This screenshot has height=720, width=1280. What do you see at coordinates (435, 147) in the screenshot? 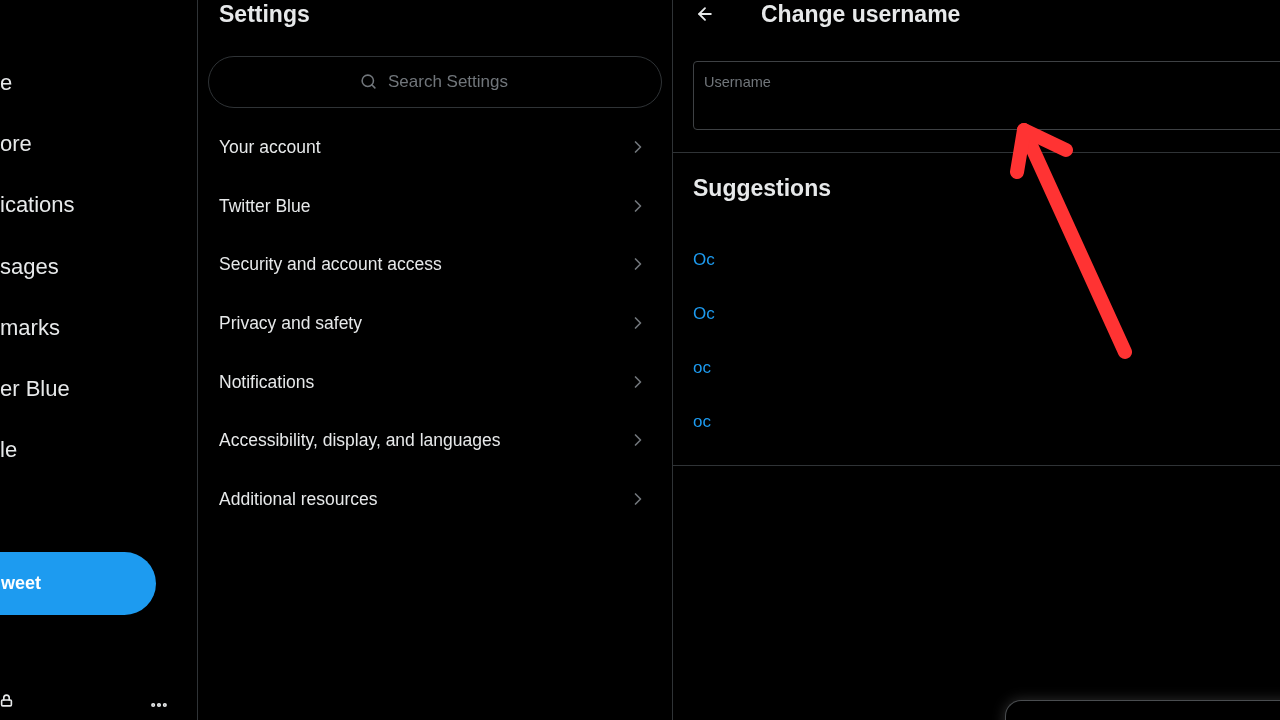
I see `settings-menu-item: Your account` at bounding box center [435, 147].